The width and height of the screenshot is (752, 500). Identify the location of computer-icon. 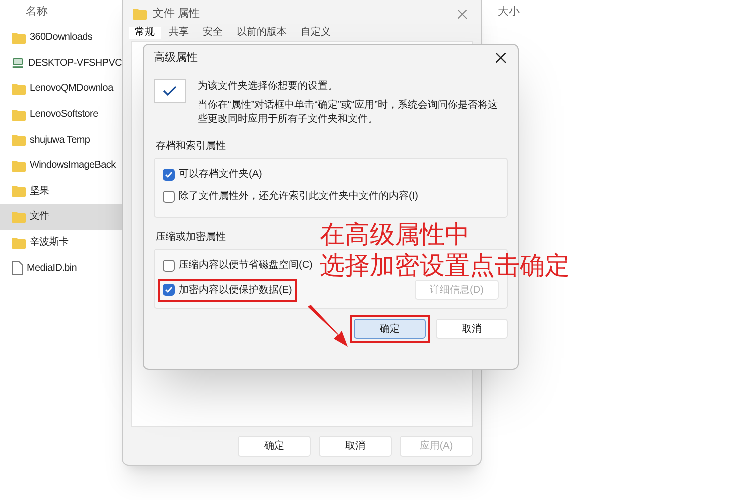
(18, 63).